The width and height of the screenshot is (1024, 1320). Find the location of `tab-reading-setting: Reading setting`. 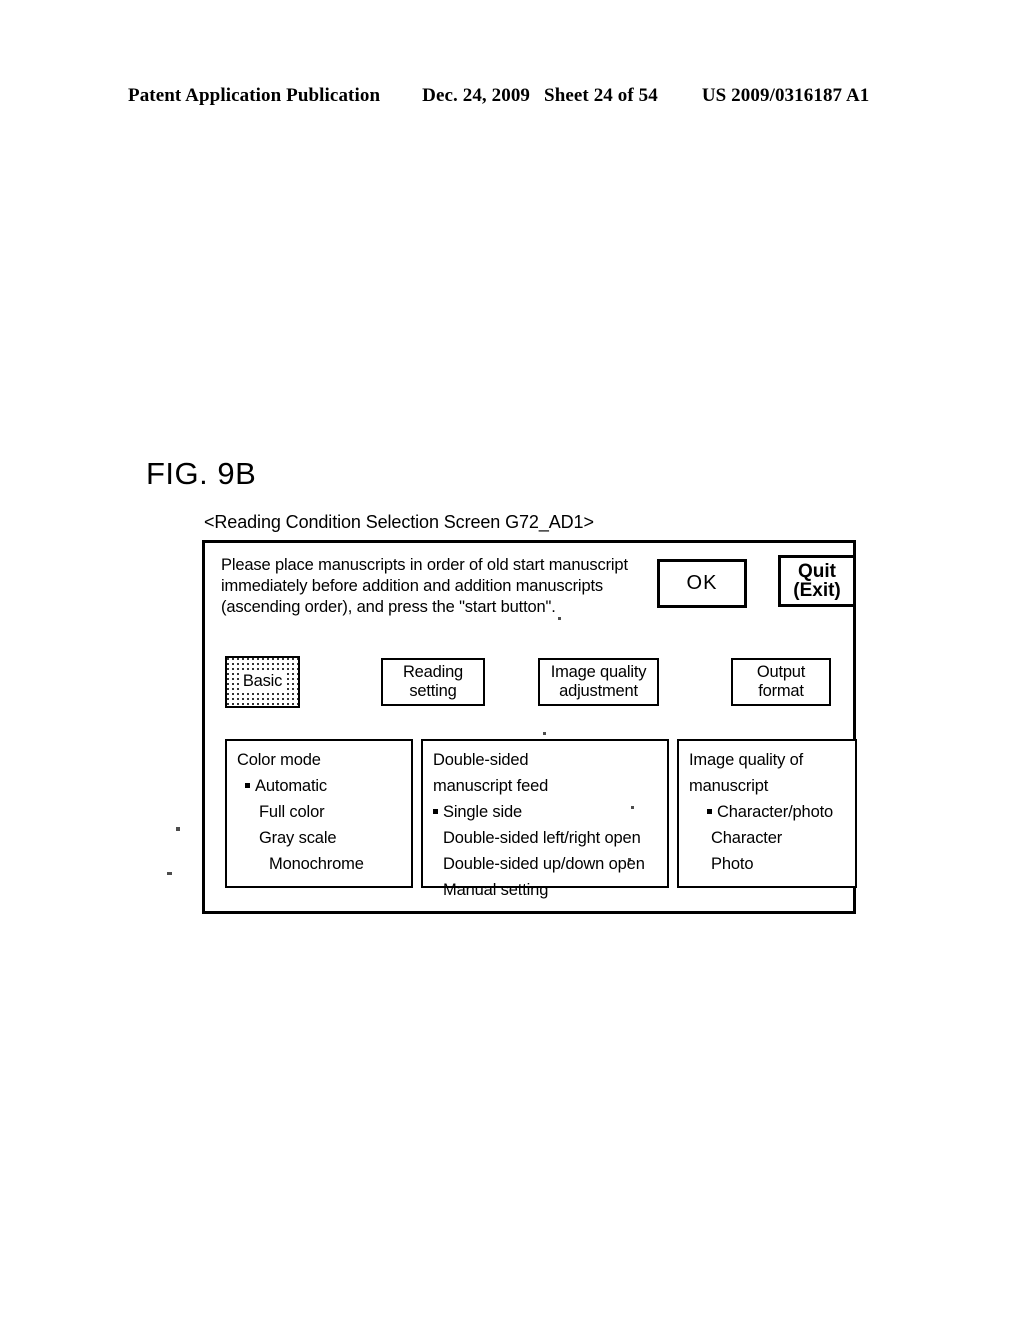

tab-reading-setting: Reading setting is located at coordinates (433, 682).